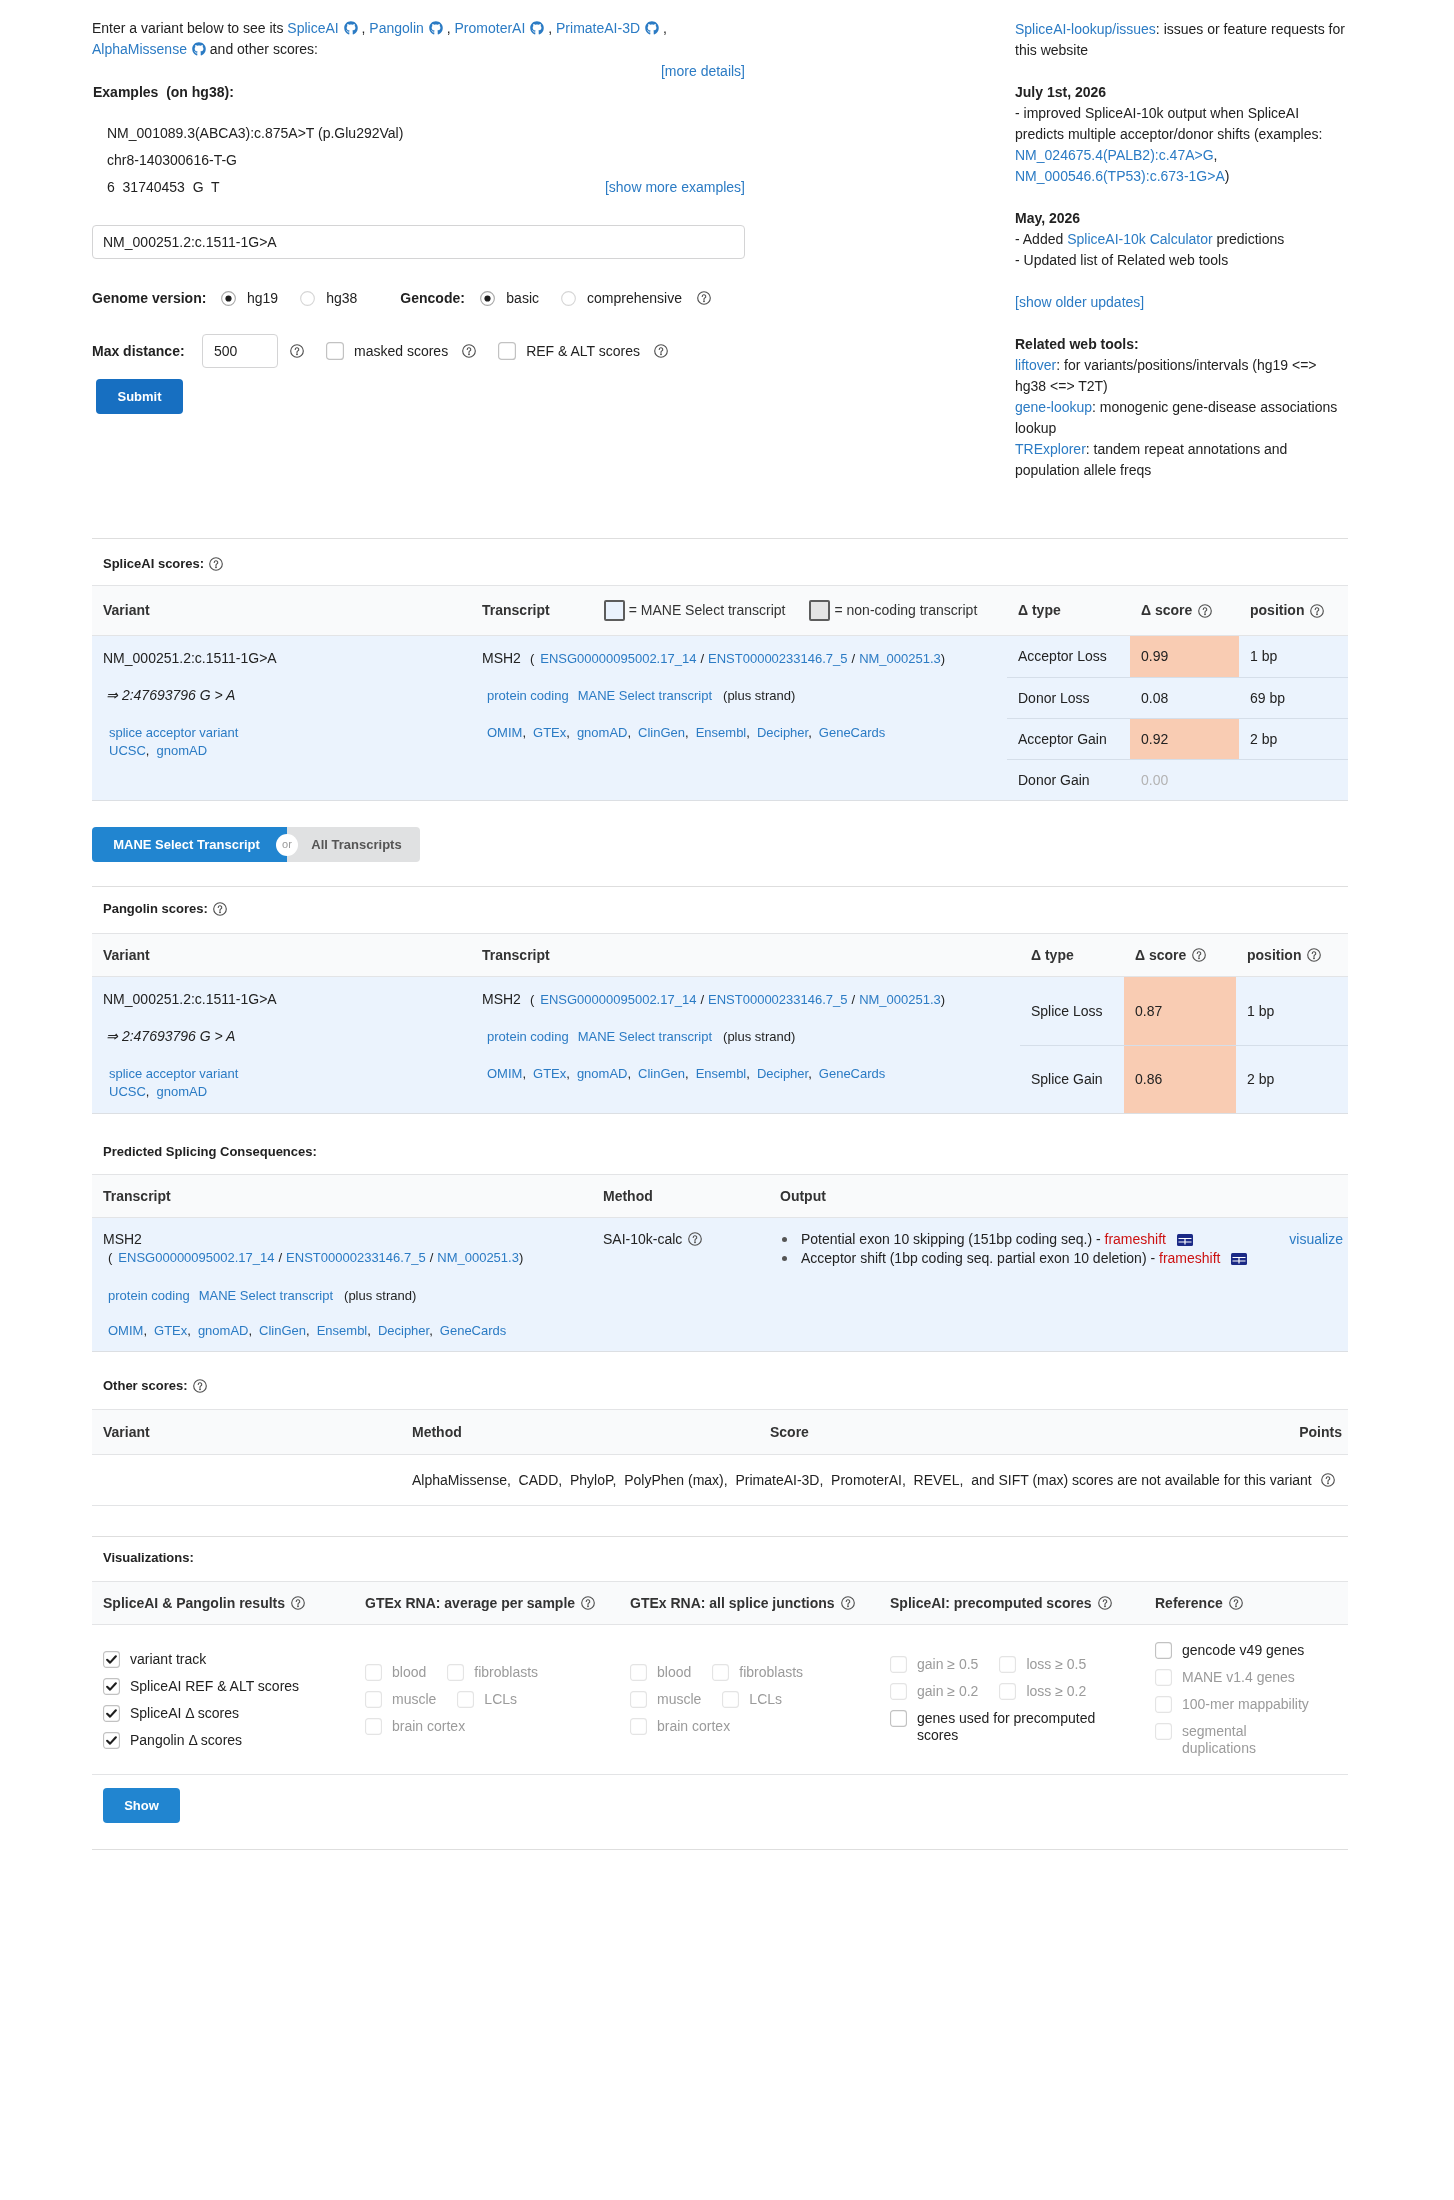 This screenshot has height=2200, width=1454. I want to click on option-label: hg38, so click(342, 298).